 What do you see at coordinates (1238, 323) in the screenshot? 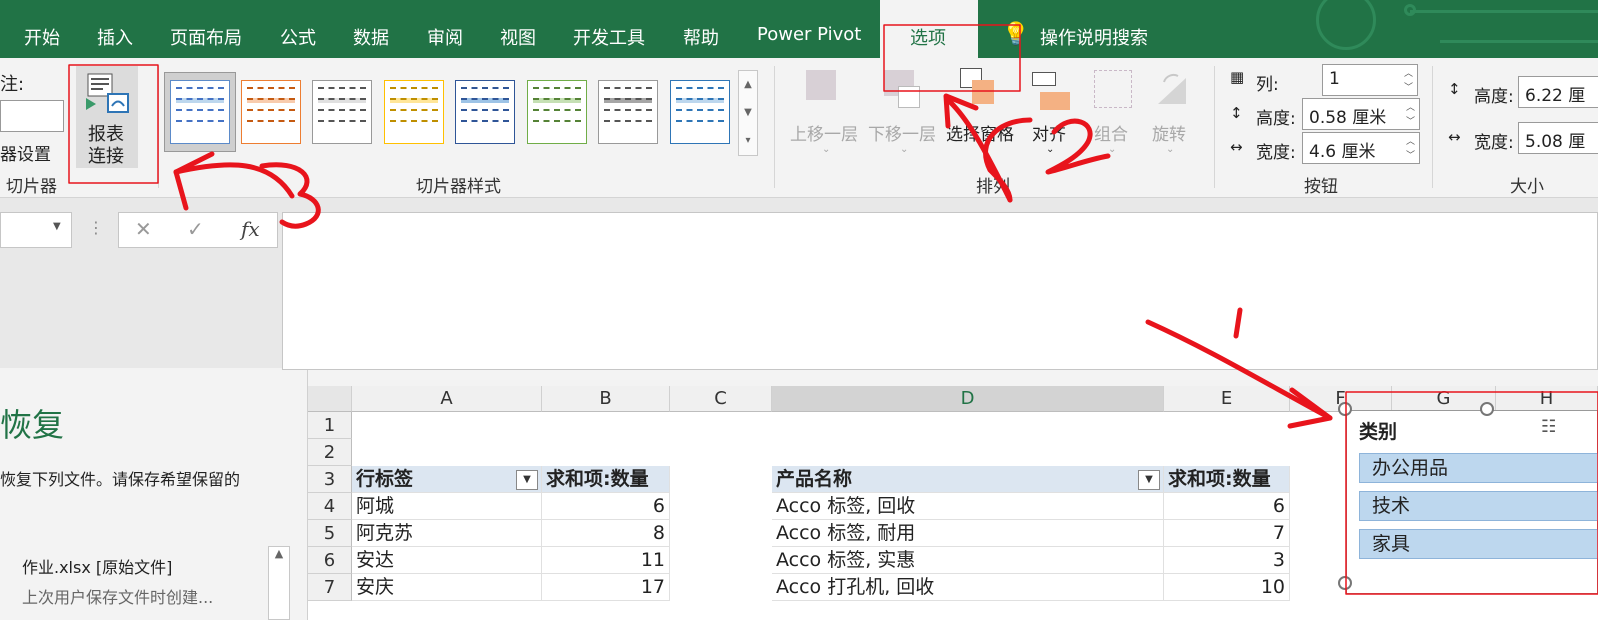
I see `annotation-mark` at bounding box center [1238, 323].